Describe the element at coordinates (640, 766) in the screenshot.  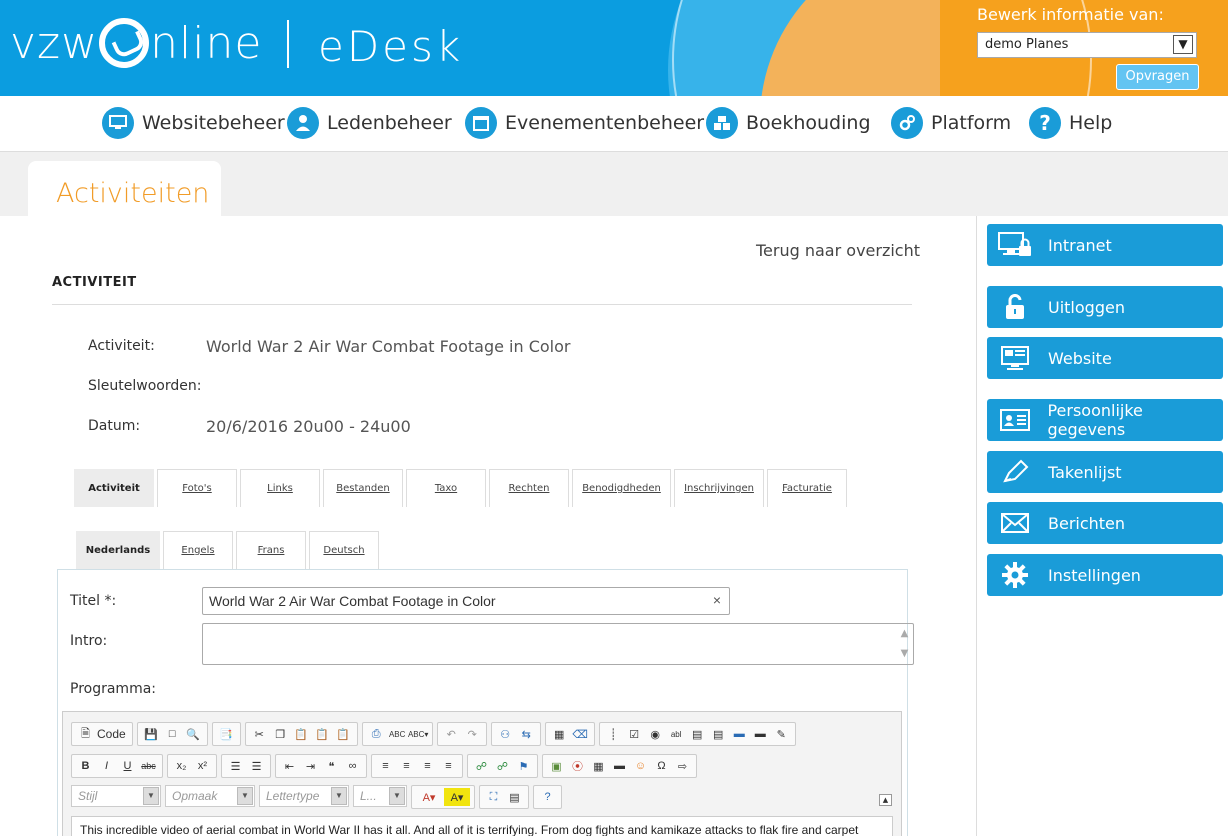
I see `smiley-icon: ☺` at that location.